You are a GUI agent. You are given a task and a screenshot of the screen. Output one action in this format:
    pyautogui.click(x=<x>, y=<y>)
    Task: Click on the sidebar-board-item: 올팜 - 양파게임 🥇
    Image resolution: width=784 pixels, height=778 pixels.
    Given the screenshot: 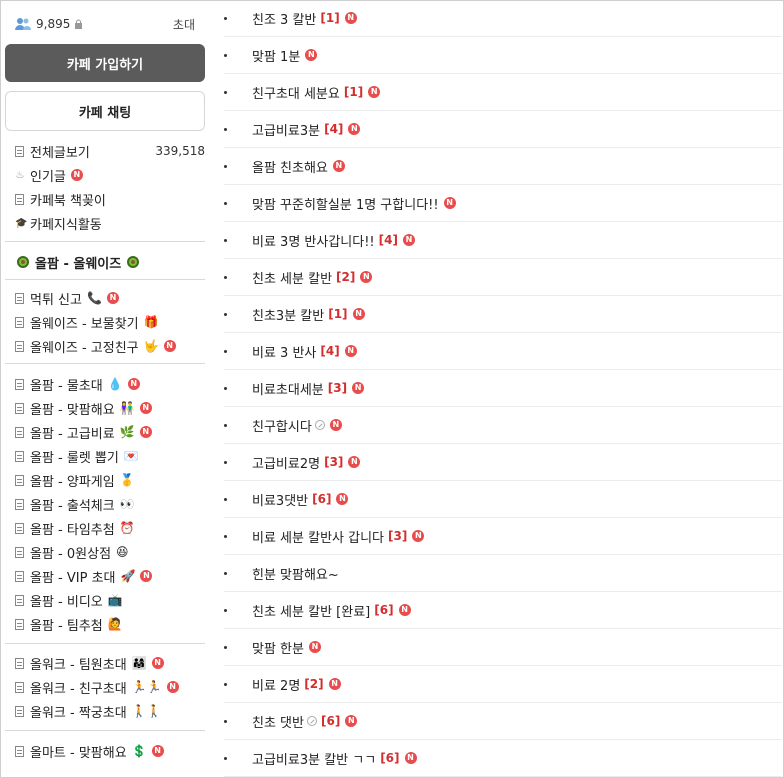 What is the action you would take?
    pyautogui.click(x=110, y=480)
    